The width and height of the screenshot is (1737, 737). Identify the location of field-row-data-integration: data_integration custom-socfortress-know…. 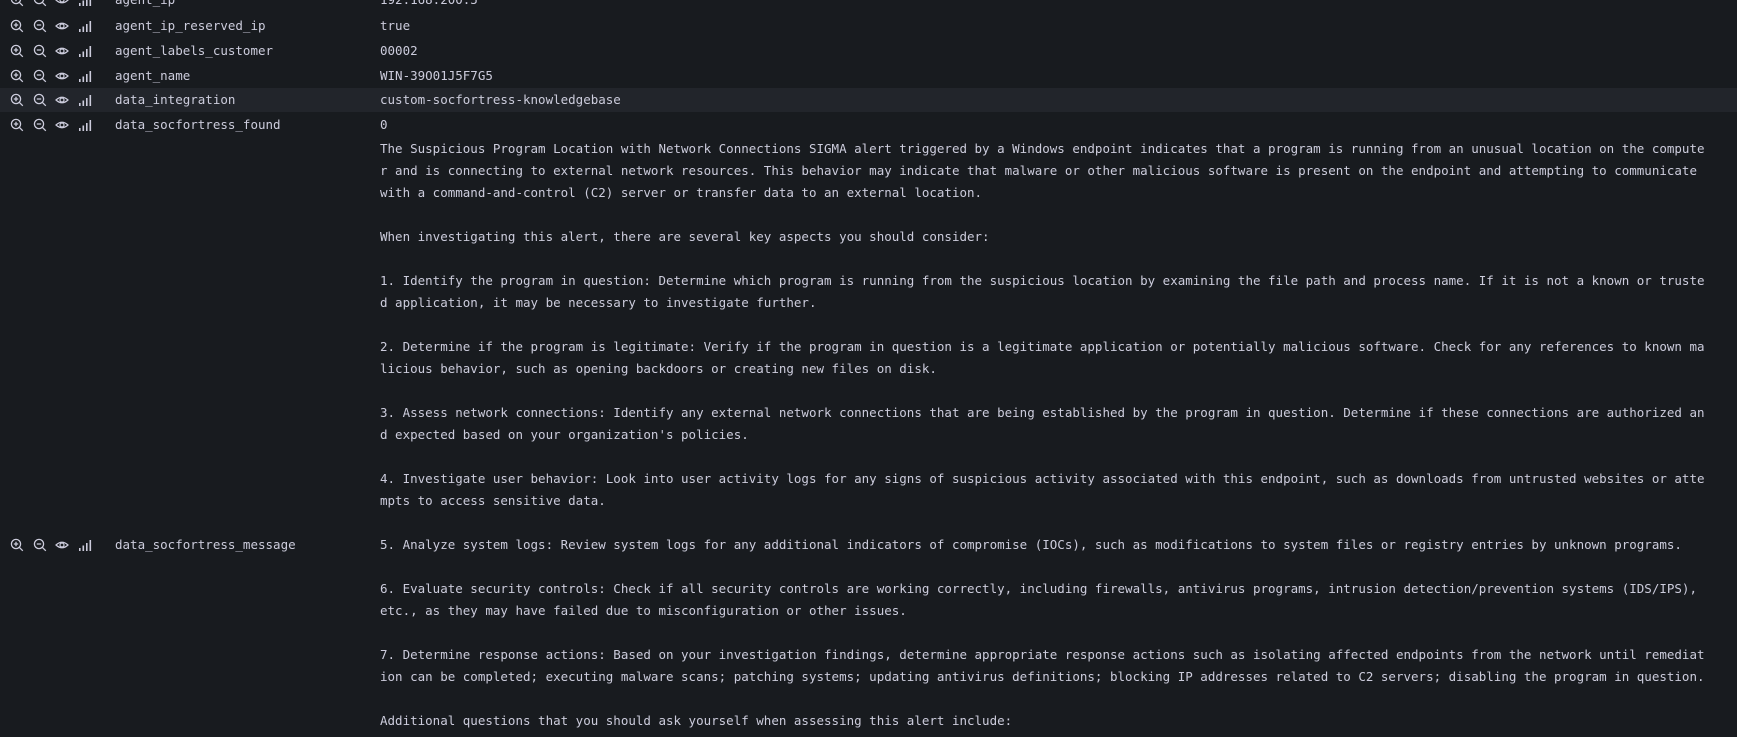
(868, 100).